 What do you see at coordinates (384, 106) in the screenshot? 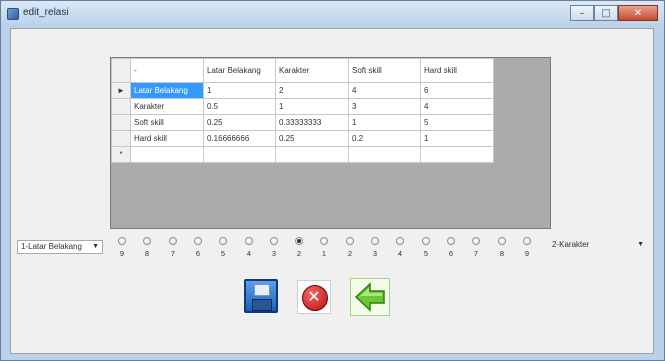
I see `grid-cell: 3` at bounding box center [384, 106].